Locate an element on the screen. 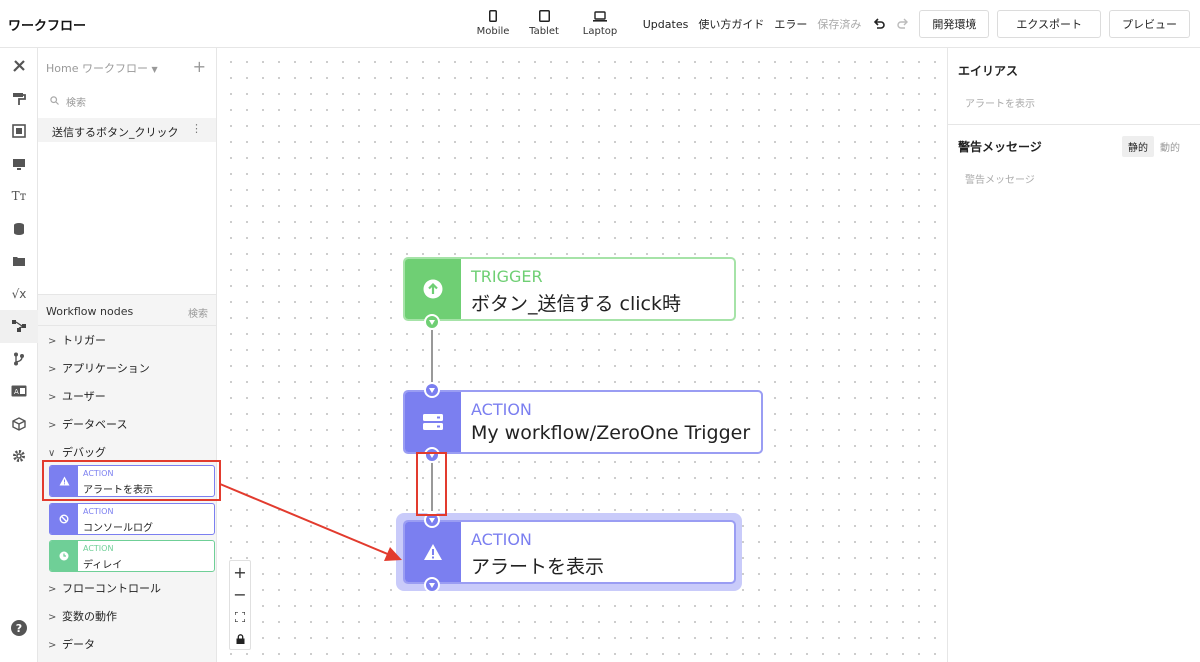 Image resolution: width=1200 pixels, height=662 pixels. flow-node-name: ボタン_送信する click時 is located at coordinates (576, 304).